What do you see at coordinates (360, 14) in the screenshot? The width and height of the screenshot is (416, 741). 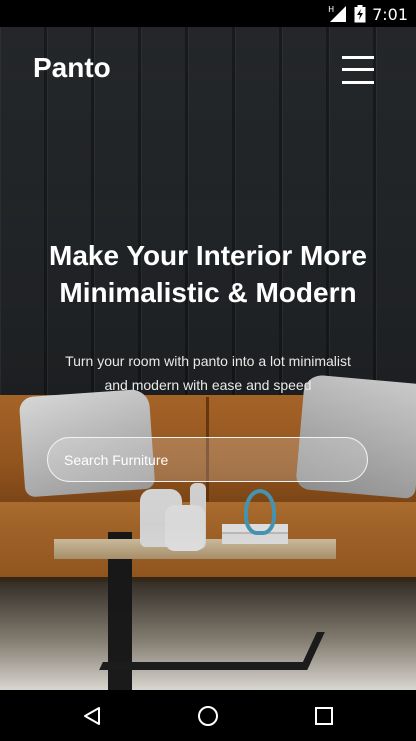 I see `battery-charging-icon` at bounding box center [360, 14].